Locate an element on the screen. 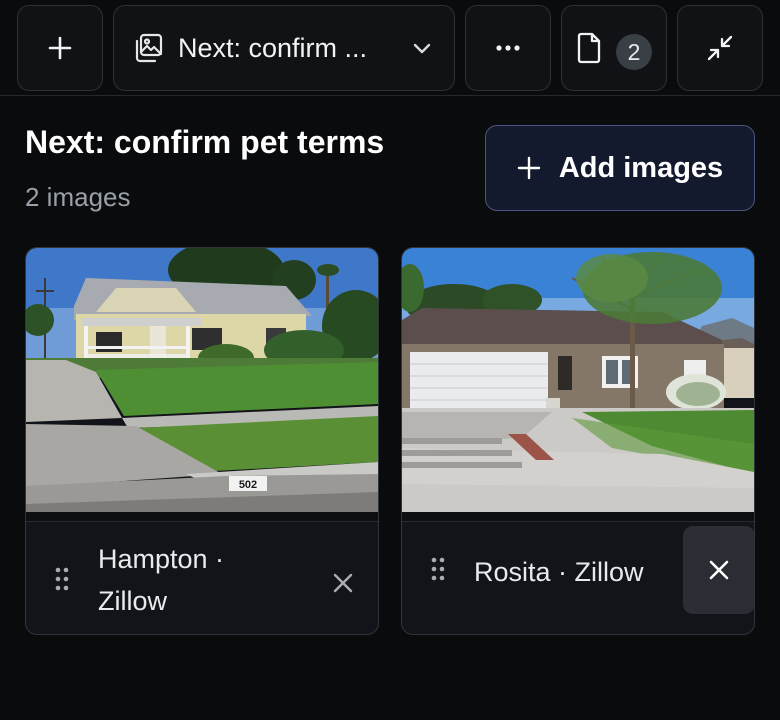 This screenshot has width=780, height=720. image-label: Hampton · Zillow is located at coordinates (161, 580).